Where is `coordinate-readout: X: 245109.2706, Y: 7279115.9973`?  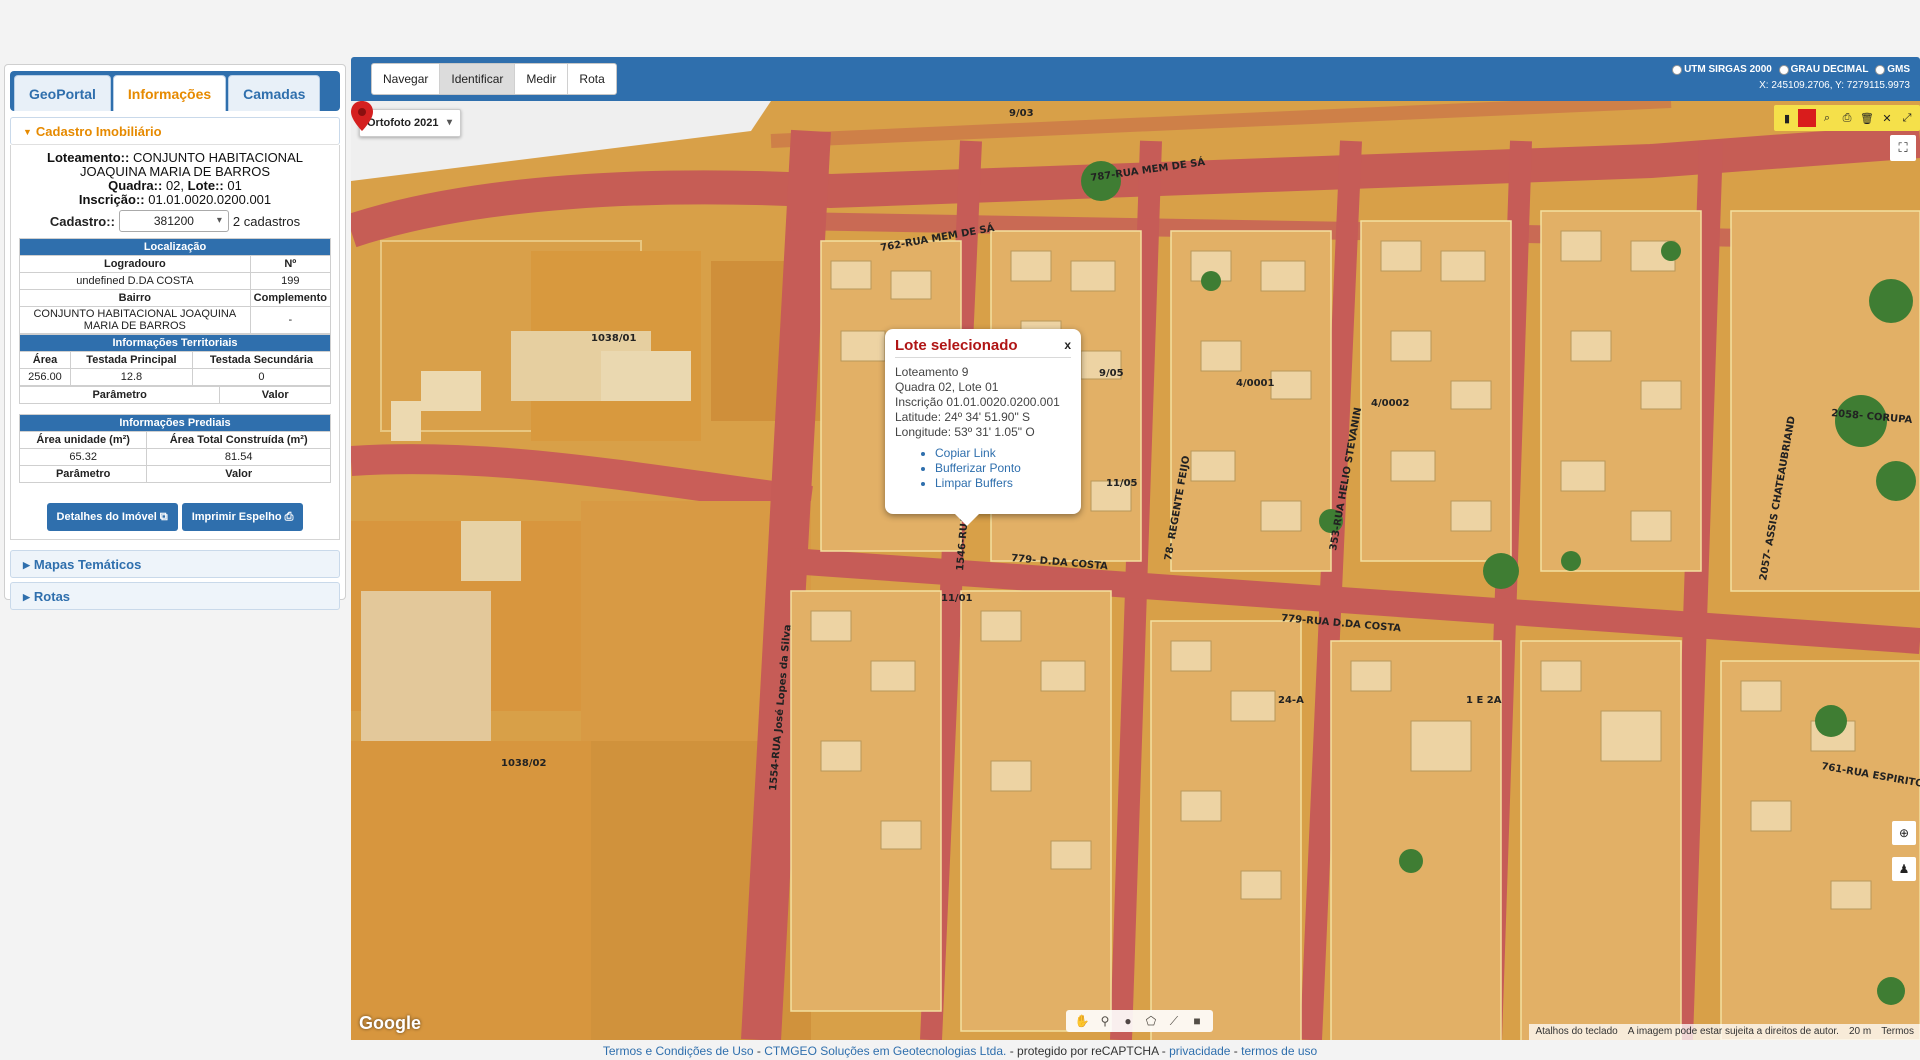 coordinate-readout: X: 245109.2706, Y: 7279115.9973 is located at coordinates (1834, 85).